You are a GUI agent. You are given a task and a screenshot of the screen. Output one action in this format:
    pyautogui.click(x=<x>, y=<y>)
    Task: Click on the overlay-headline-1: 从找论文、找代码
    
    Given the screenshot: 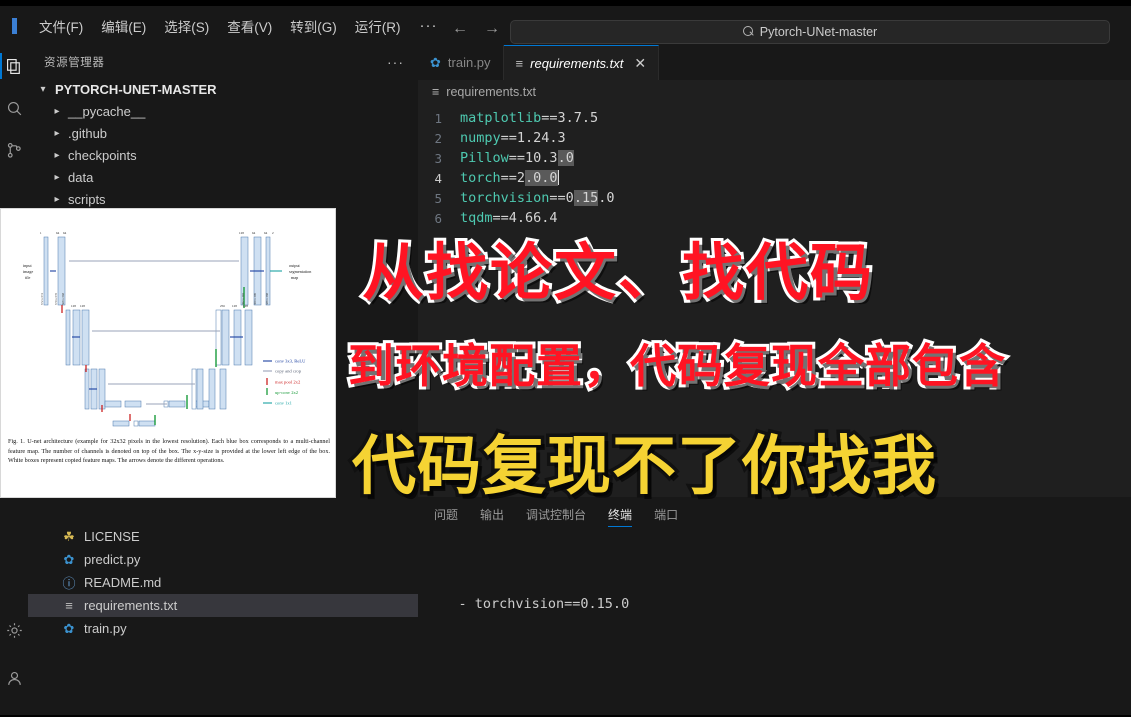 What is the action you would take?
    pyautogui.click(x=617, y=273)
    